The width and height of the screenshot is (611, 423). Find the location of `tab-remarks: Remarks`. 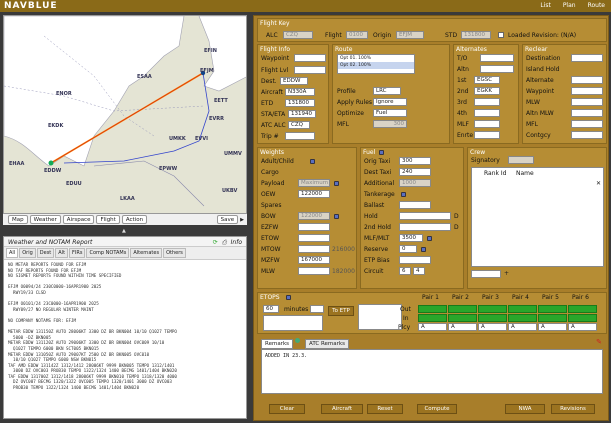

tab-remarks: Remarks is located at coordinates (277, 344).